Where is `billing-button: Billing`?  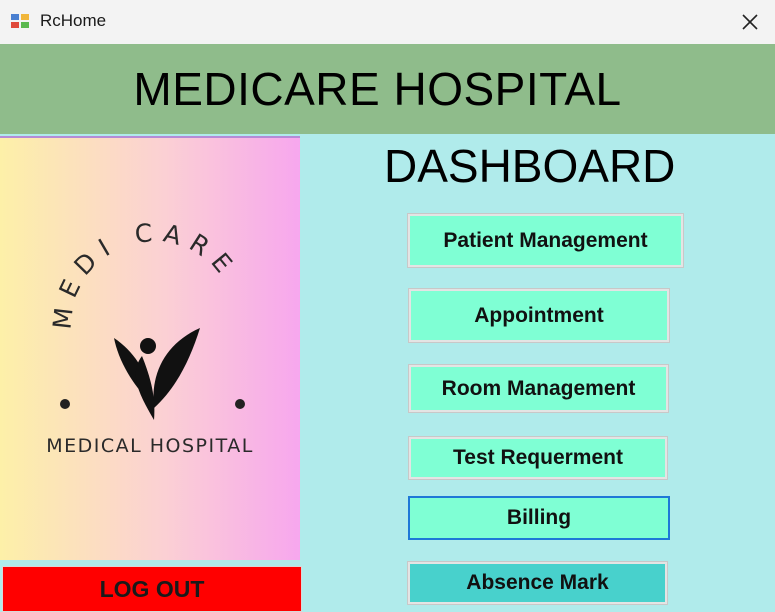 billing-button: Billing is located at coordinates (539, 518).